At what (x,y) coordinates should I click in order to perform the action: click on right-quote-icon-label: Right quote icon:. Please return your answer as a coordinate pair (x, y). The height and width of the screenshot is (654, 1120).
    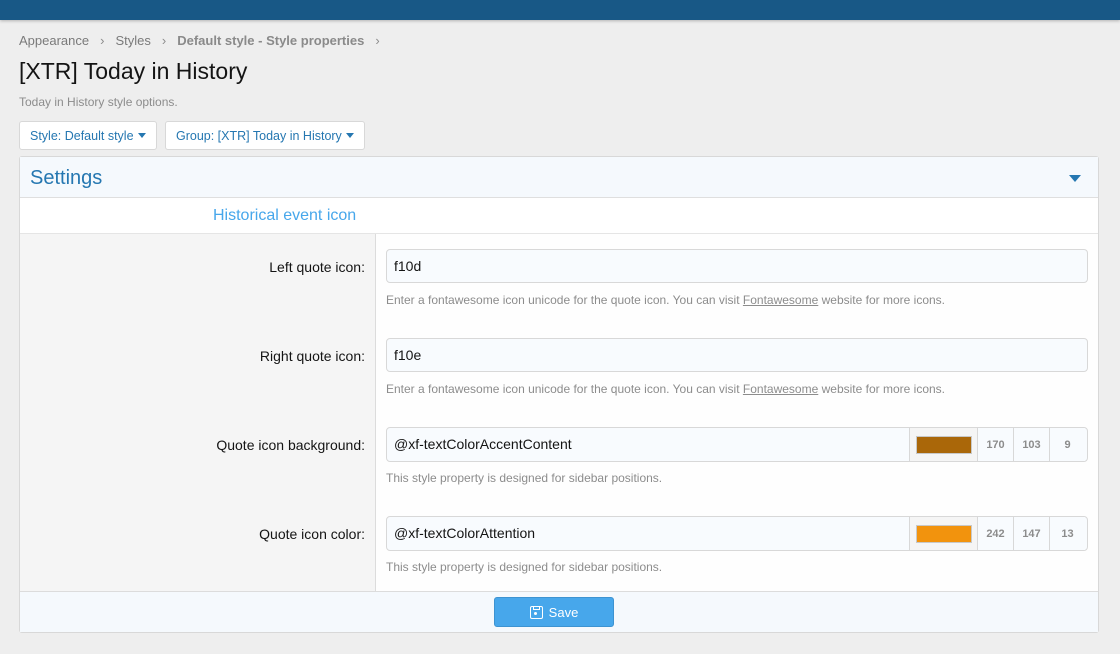
    Looking at the image, I should click on (312, 356).